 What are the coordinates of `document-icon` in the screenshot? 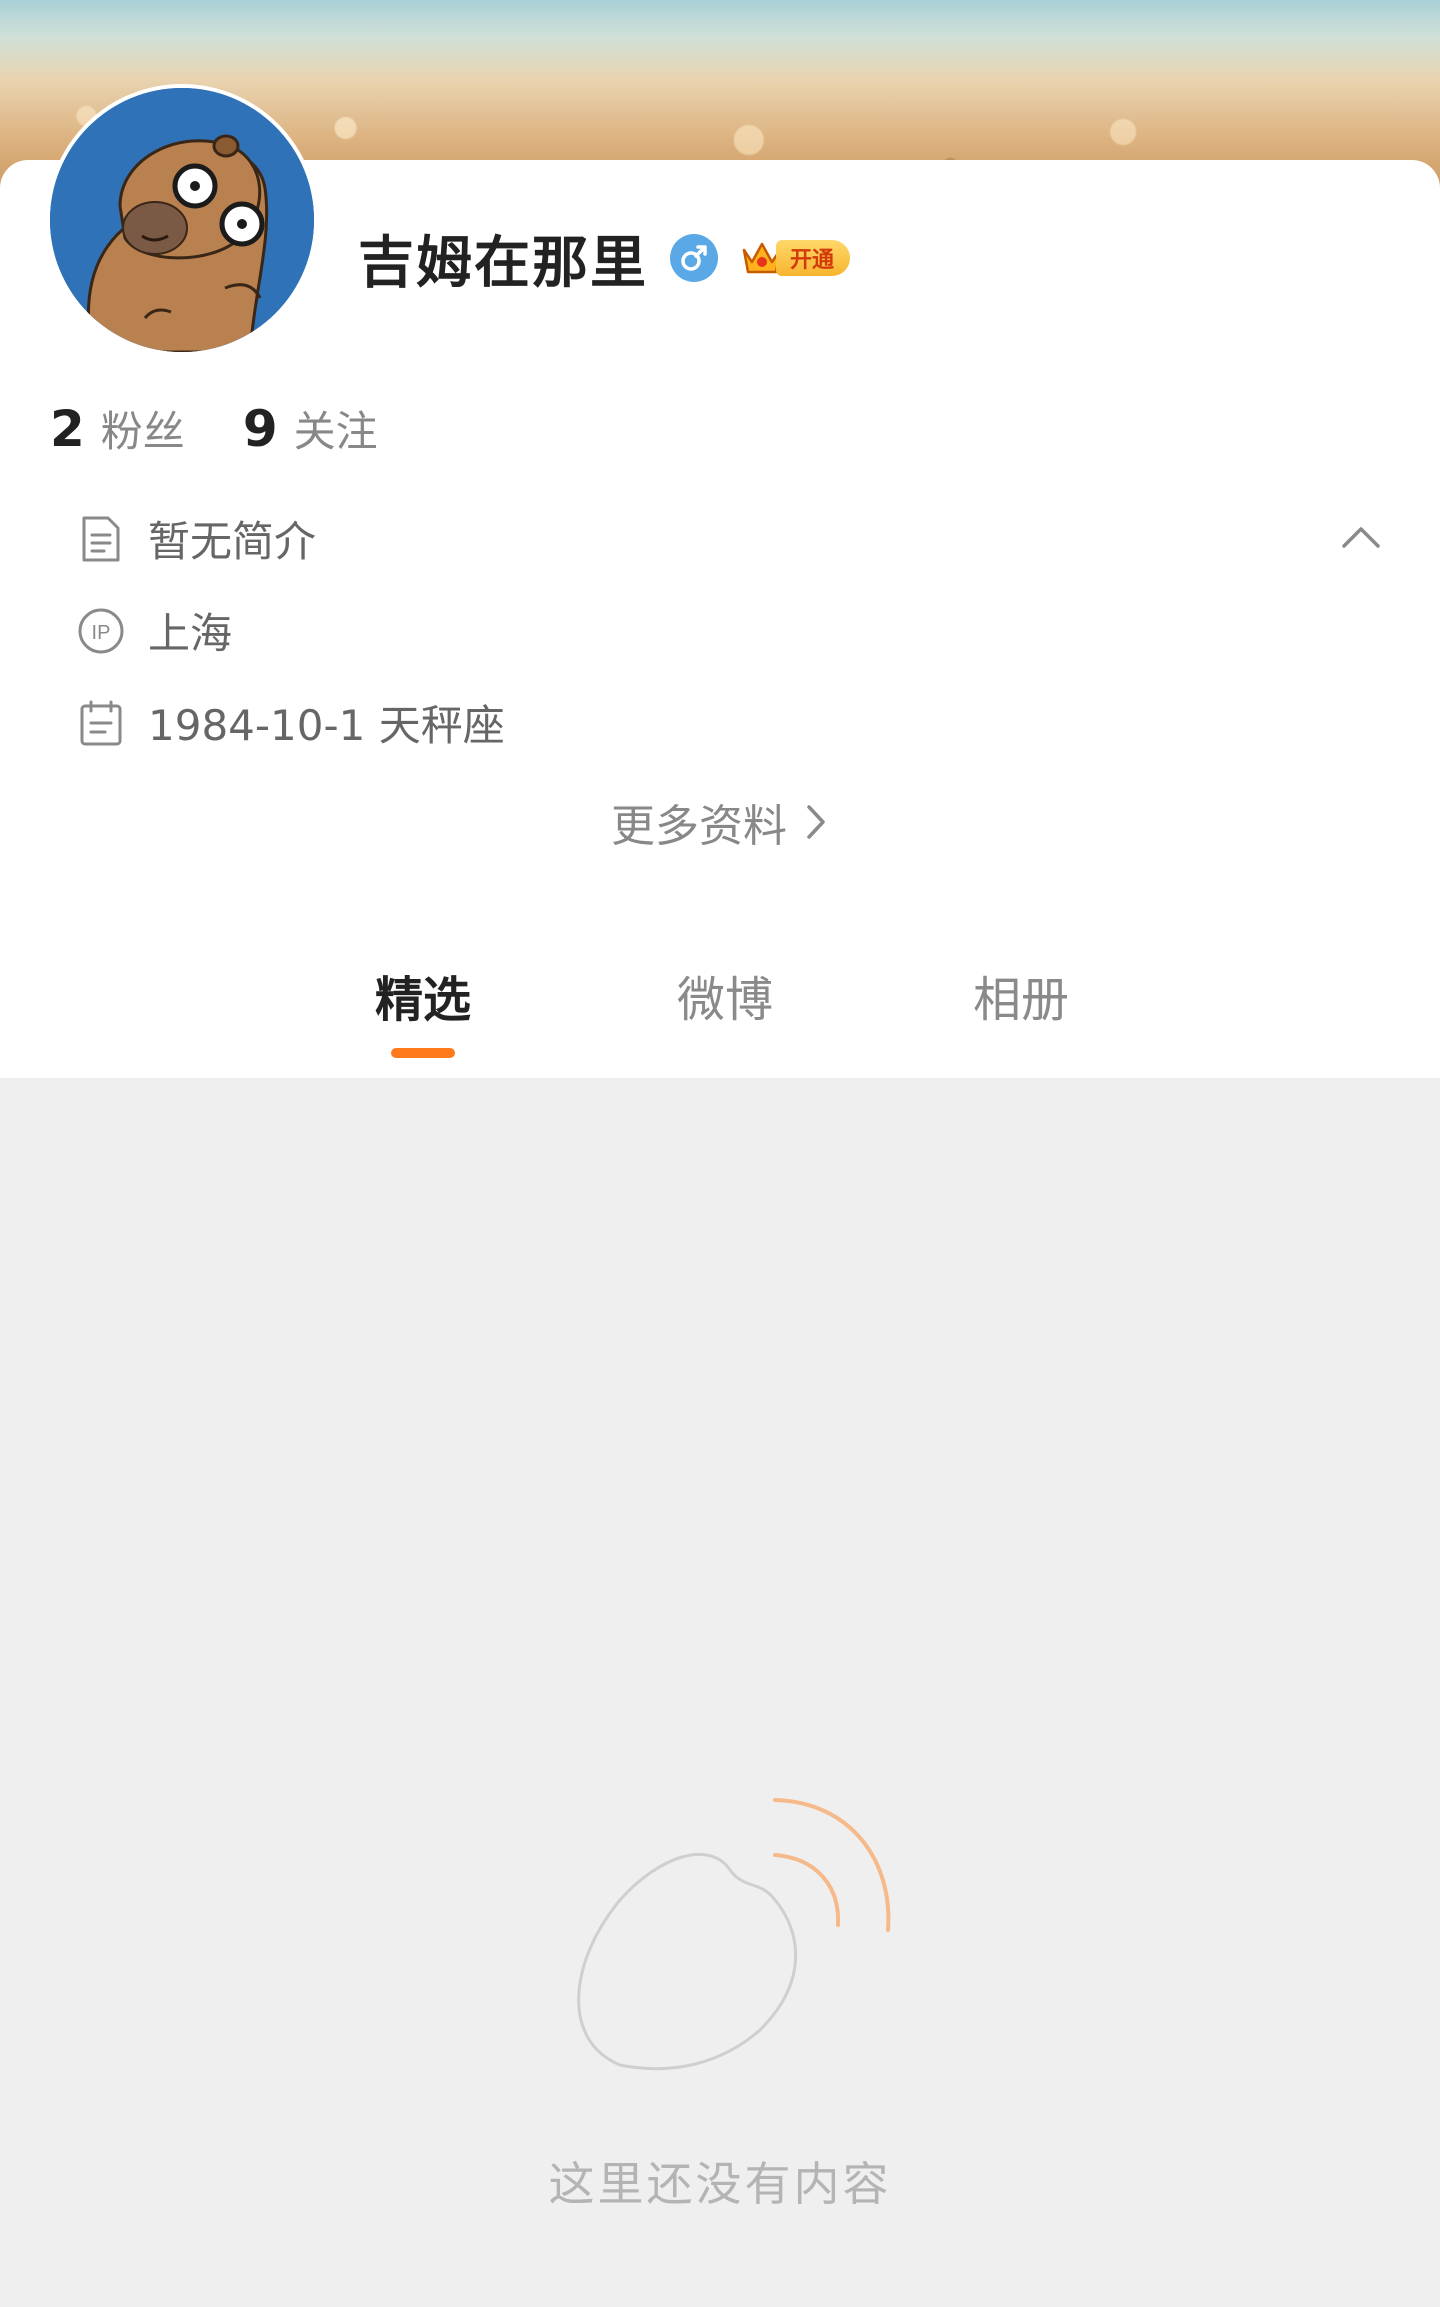 It's located at (101, 539).